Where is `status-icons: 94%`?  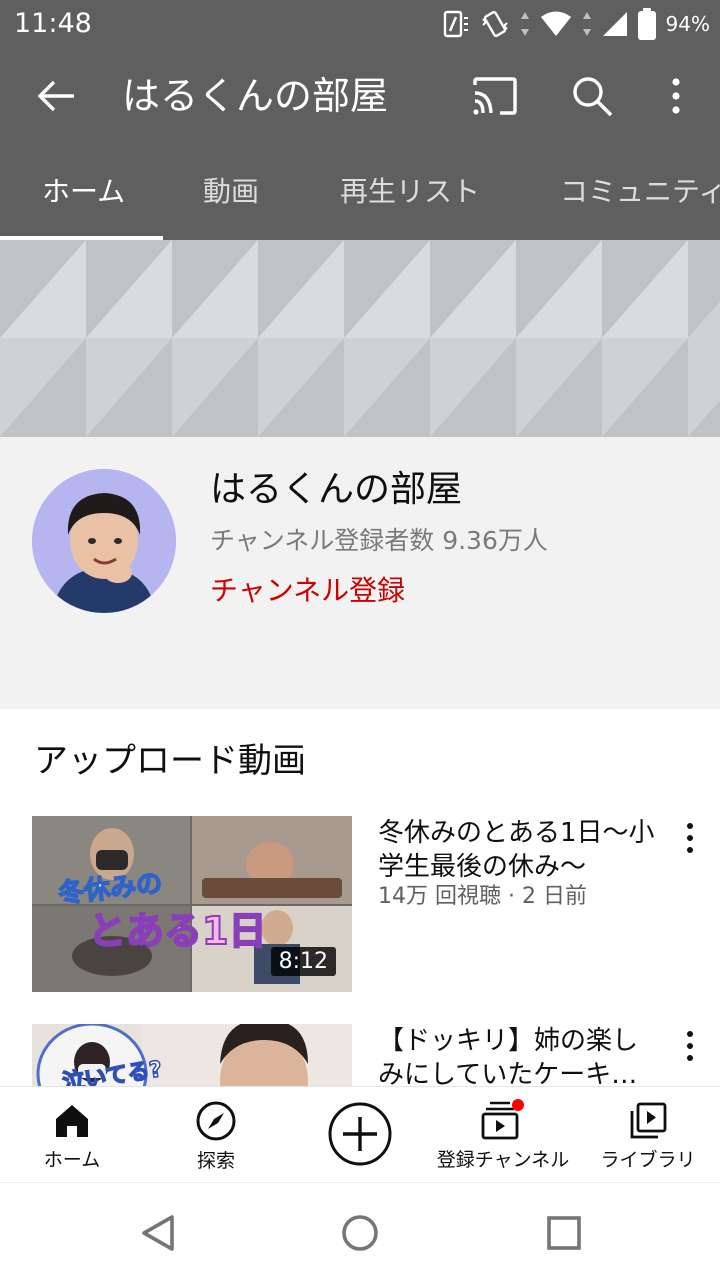
status-icons: 94% is located at coordinates (575, 24).